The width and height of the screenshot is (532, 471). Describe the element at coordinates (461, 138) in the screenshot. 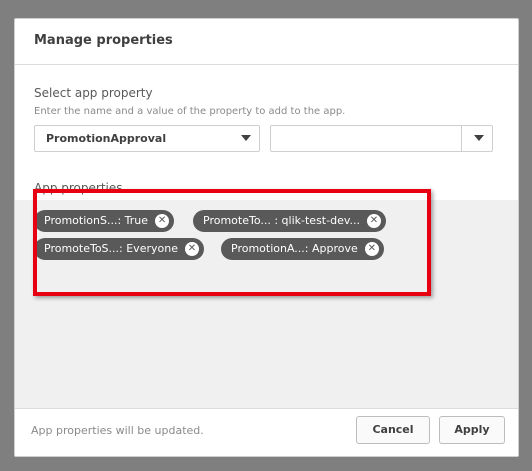

I see `dropdown-divider` at that location.